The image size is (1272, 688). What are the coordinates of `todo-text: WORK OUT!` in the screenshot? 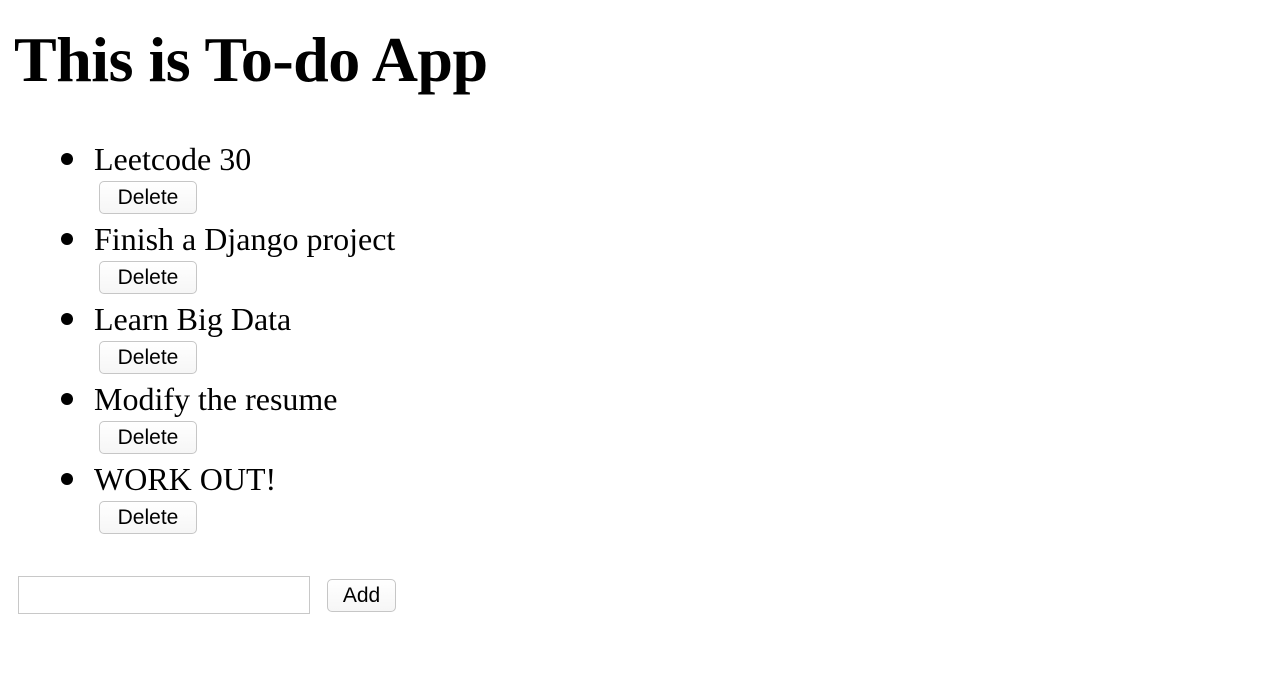 It's located at (185, 479).